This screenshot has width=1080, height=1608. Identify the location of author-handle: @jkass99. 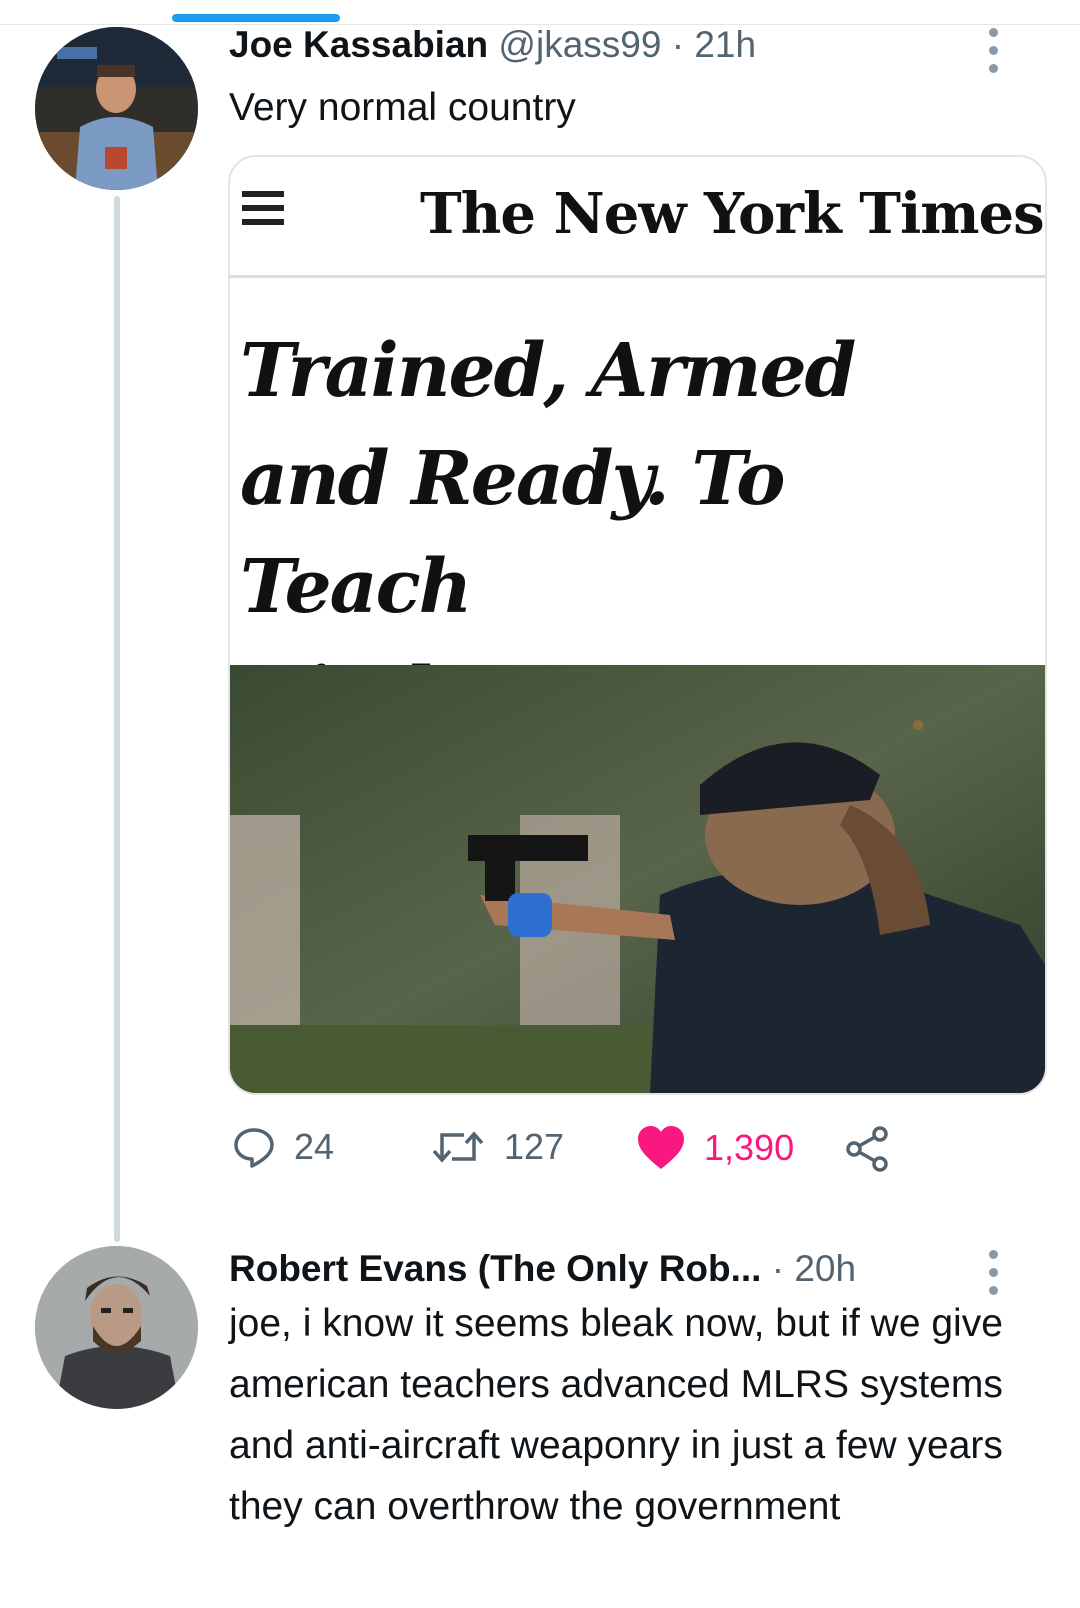
(579, 44).